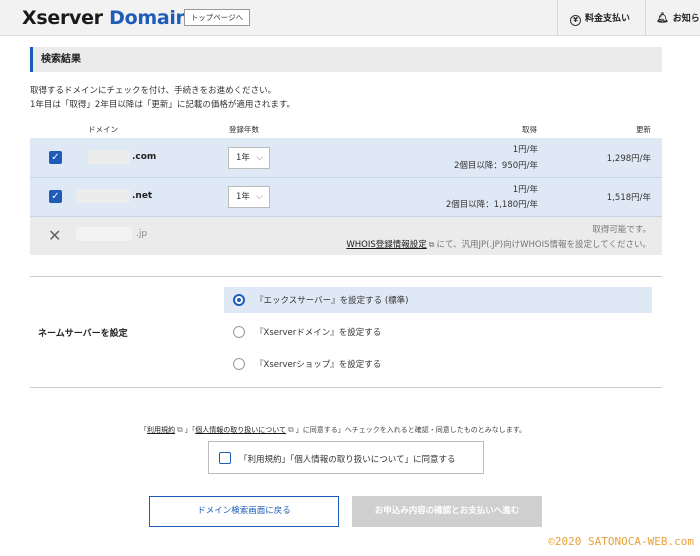 The image size is (700, 556). What do you see at coordinates (62, 18) in the screenshot?
I see `logo-word-xserver: Xserver` at bounding box center [62, 18].